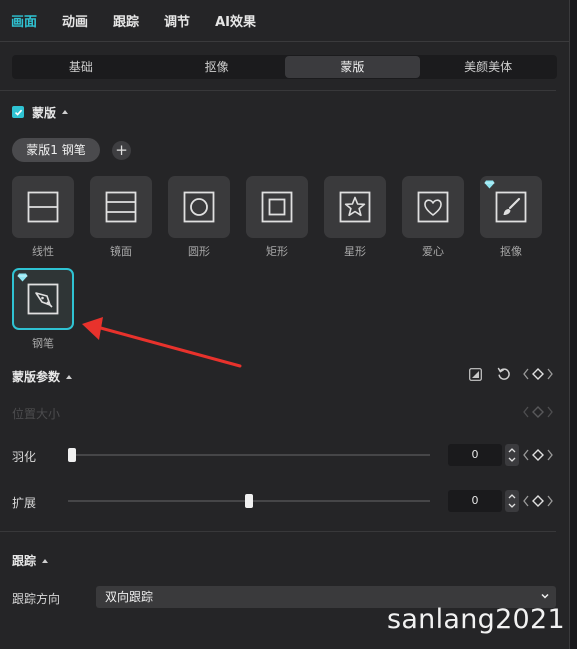  Describe the element at coordinates (511, 207) in the screenshot. I see `brush-mask-icon` at that location.